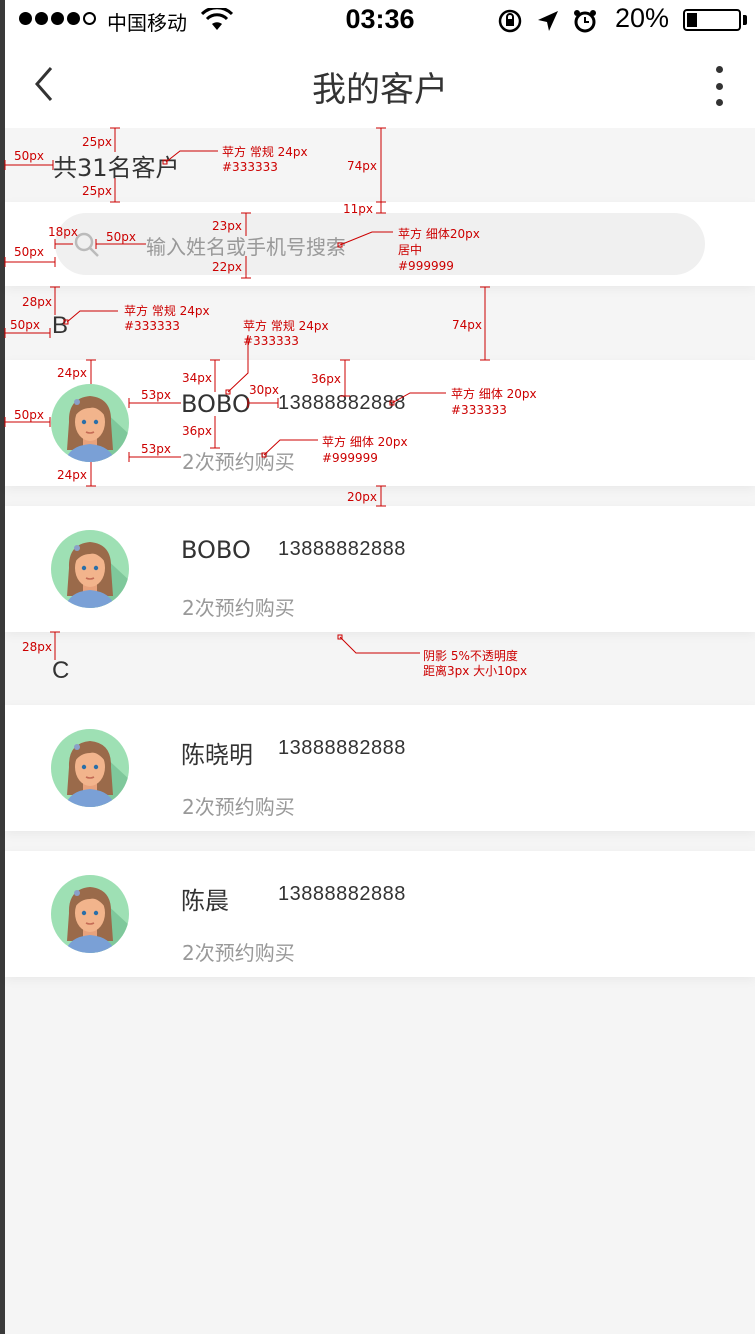  I want to click on search-input: 输入姓名或手机号搜索, so click(380, 244).